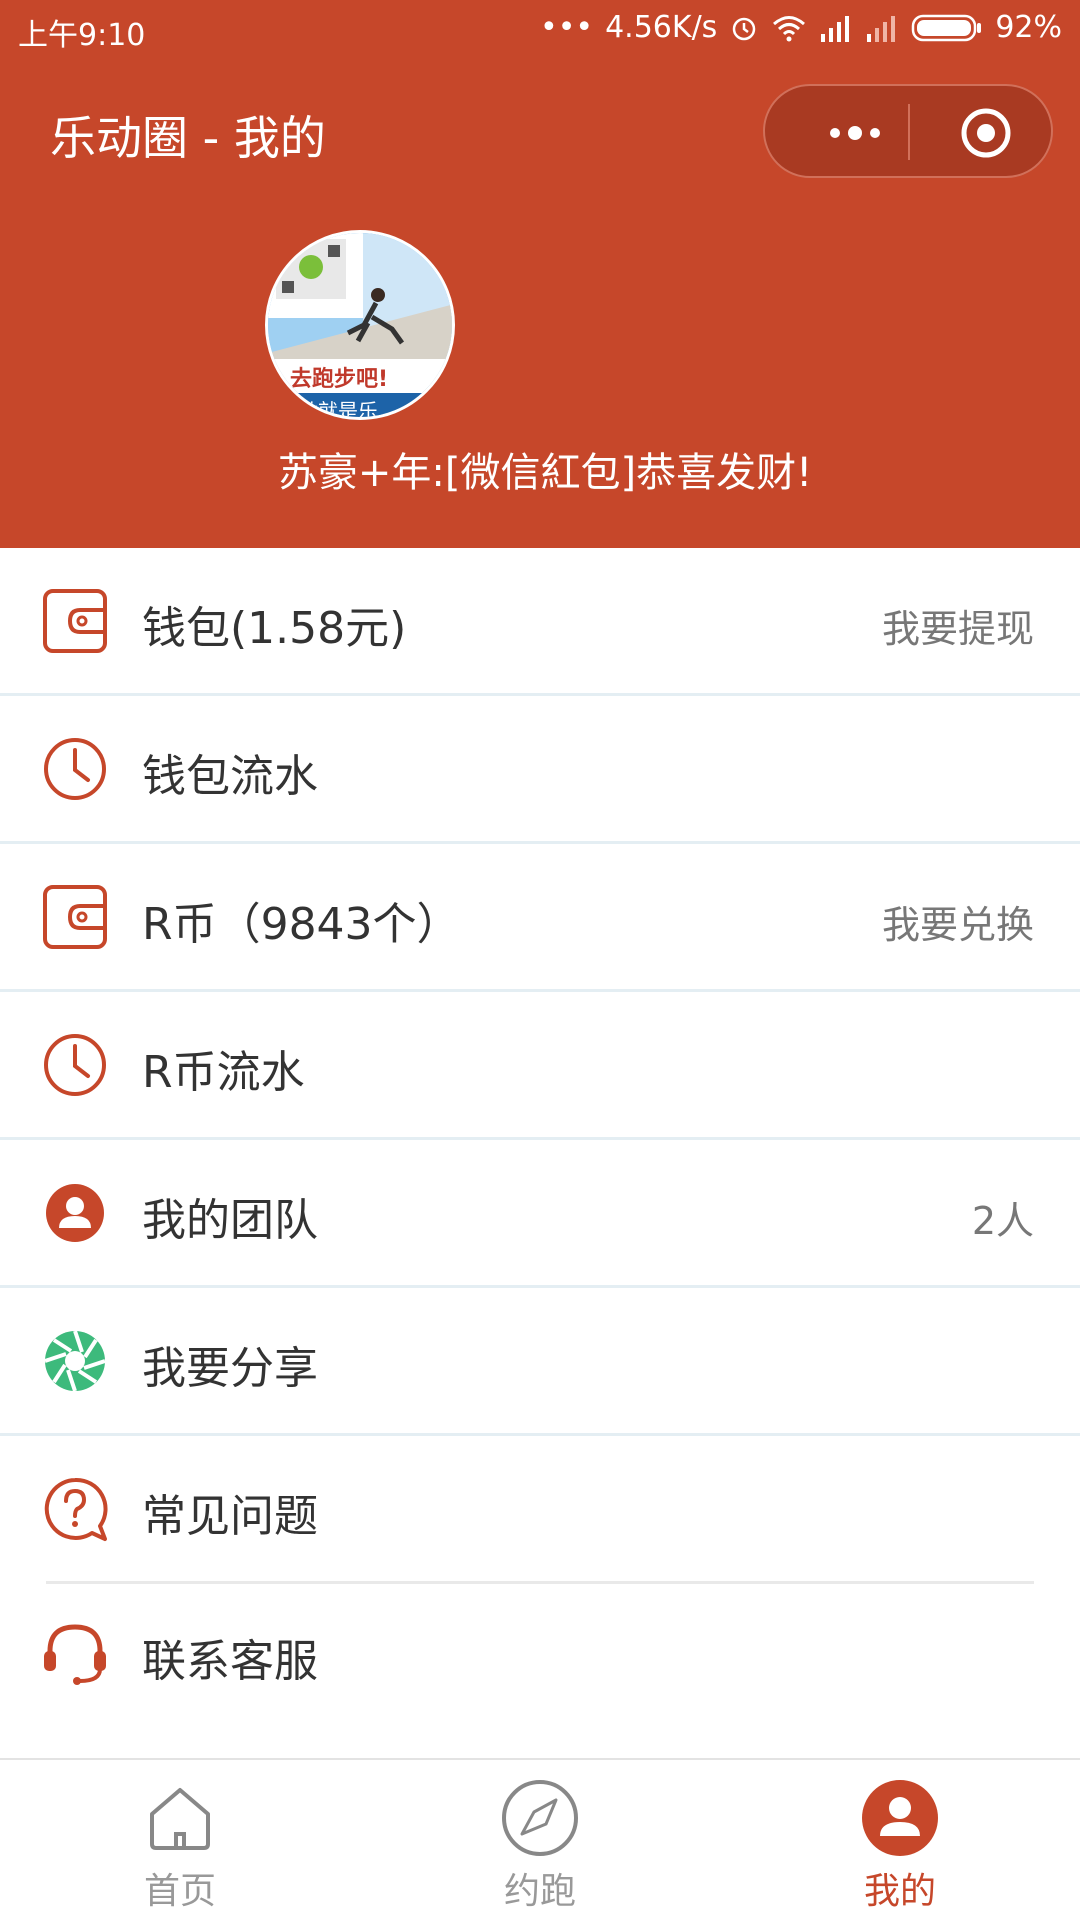 This screenshot has width=1080, height=1922. Describe the element at coordinates (540, 622) in the screenshot. I see `menu-item-wallet: 钱包(1.58元) 我要提现` at that location.